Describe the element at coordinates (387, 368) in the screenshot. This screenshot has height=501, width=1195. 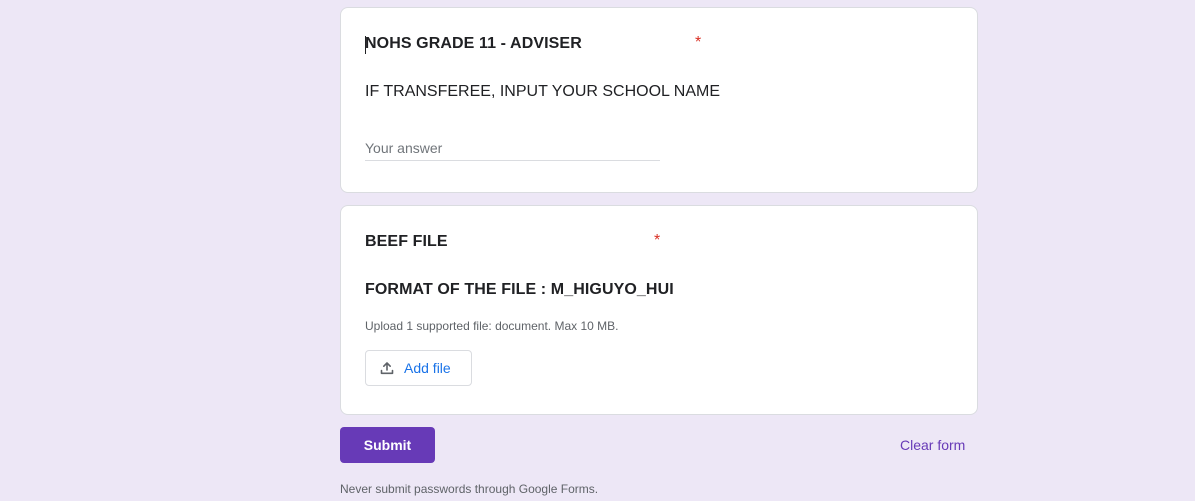
I see `upload-icon` at that location.